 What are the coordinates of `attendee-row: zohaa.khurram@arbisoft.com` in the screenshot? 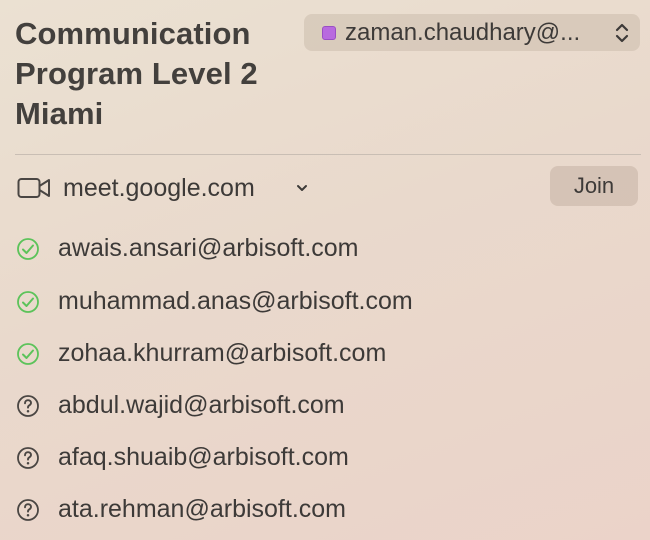 It's located at (325, 354).